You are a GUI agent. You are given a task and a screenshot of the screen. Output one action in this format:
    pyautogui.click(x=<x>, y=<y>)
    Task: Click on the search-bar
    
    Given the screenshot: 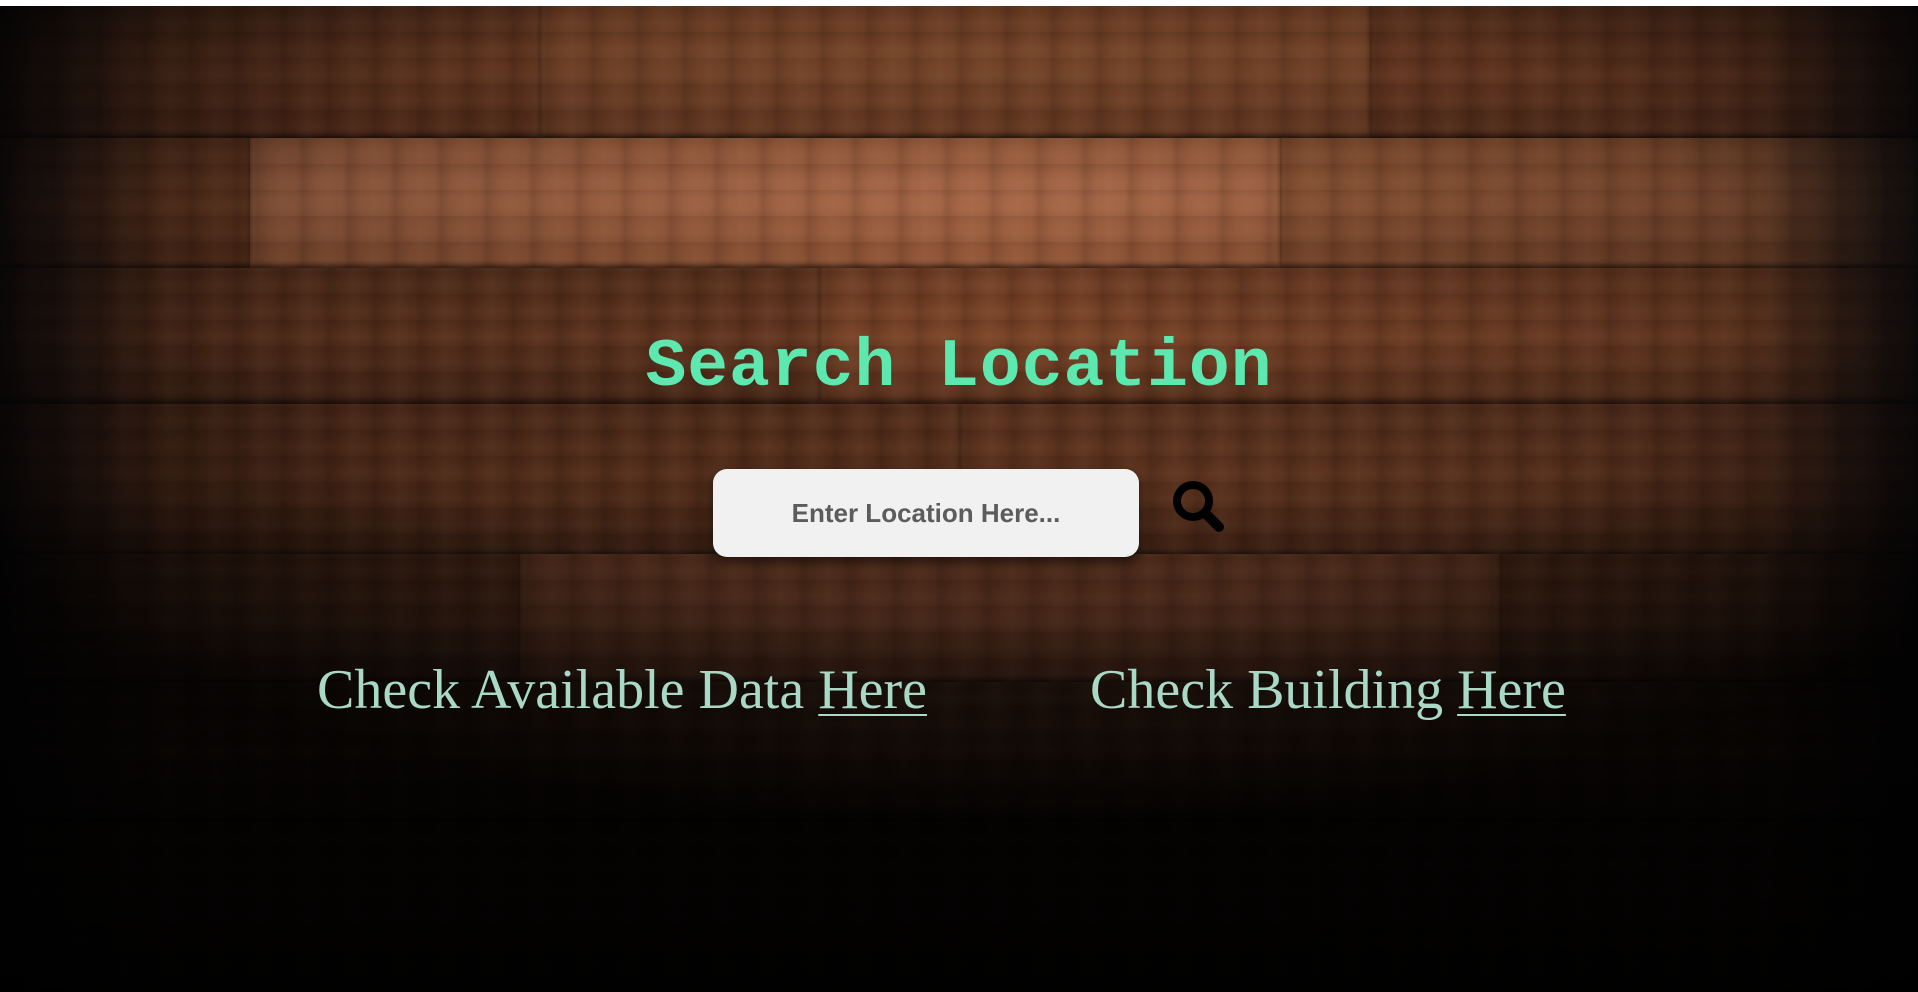 What is the action you would take?
    pyautogui.click(x=973, y=513)
    